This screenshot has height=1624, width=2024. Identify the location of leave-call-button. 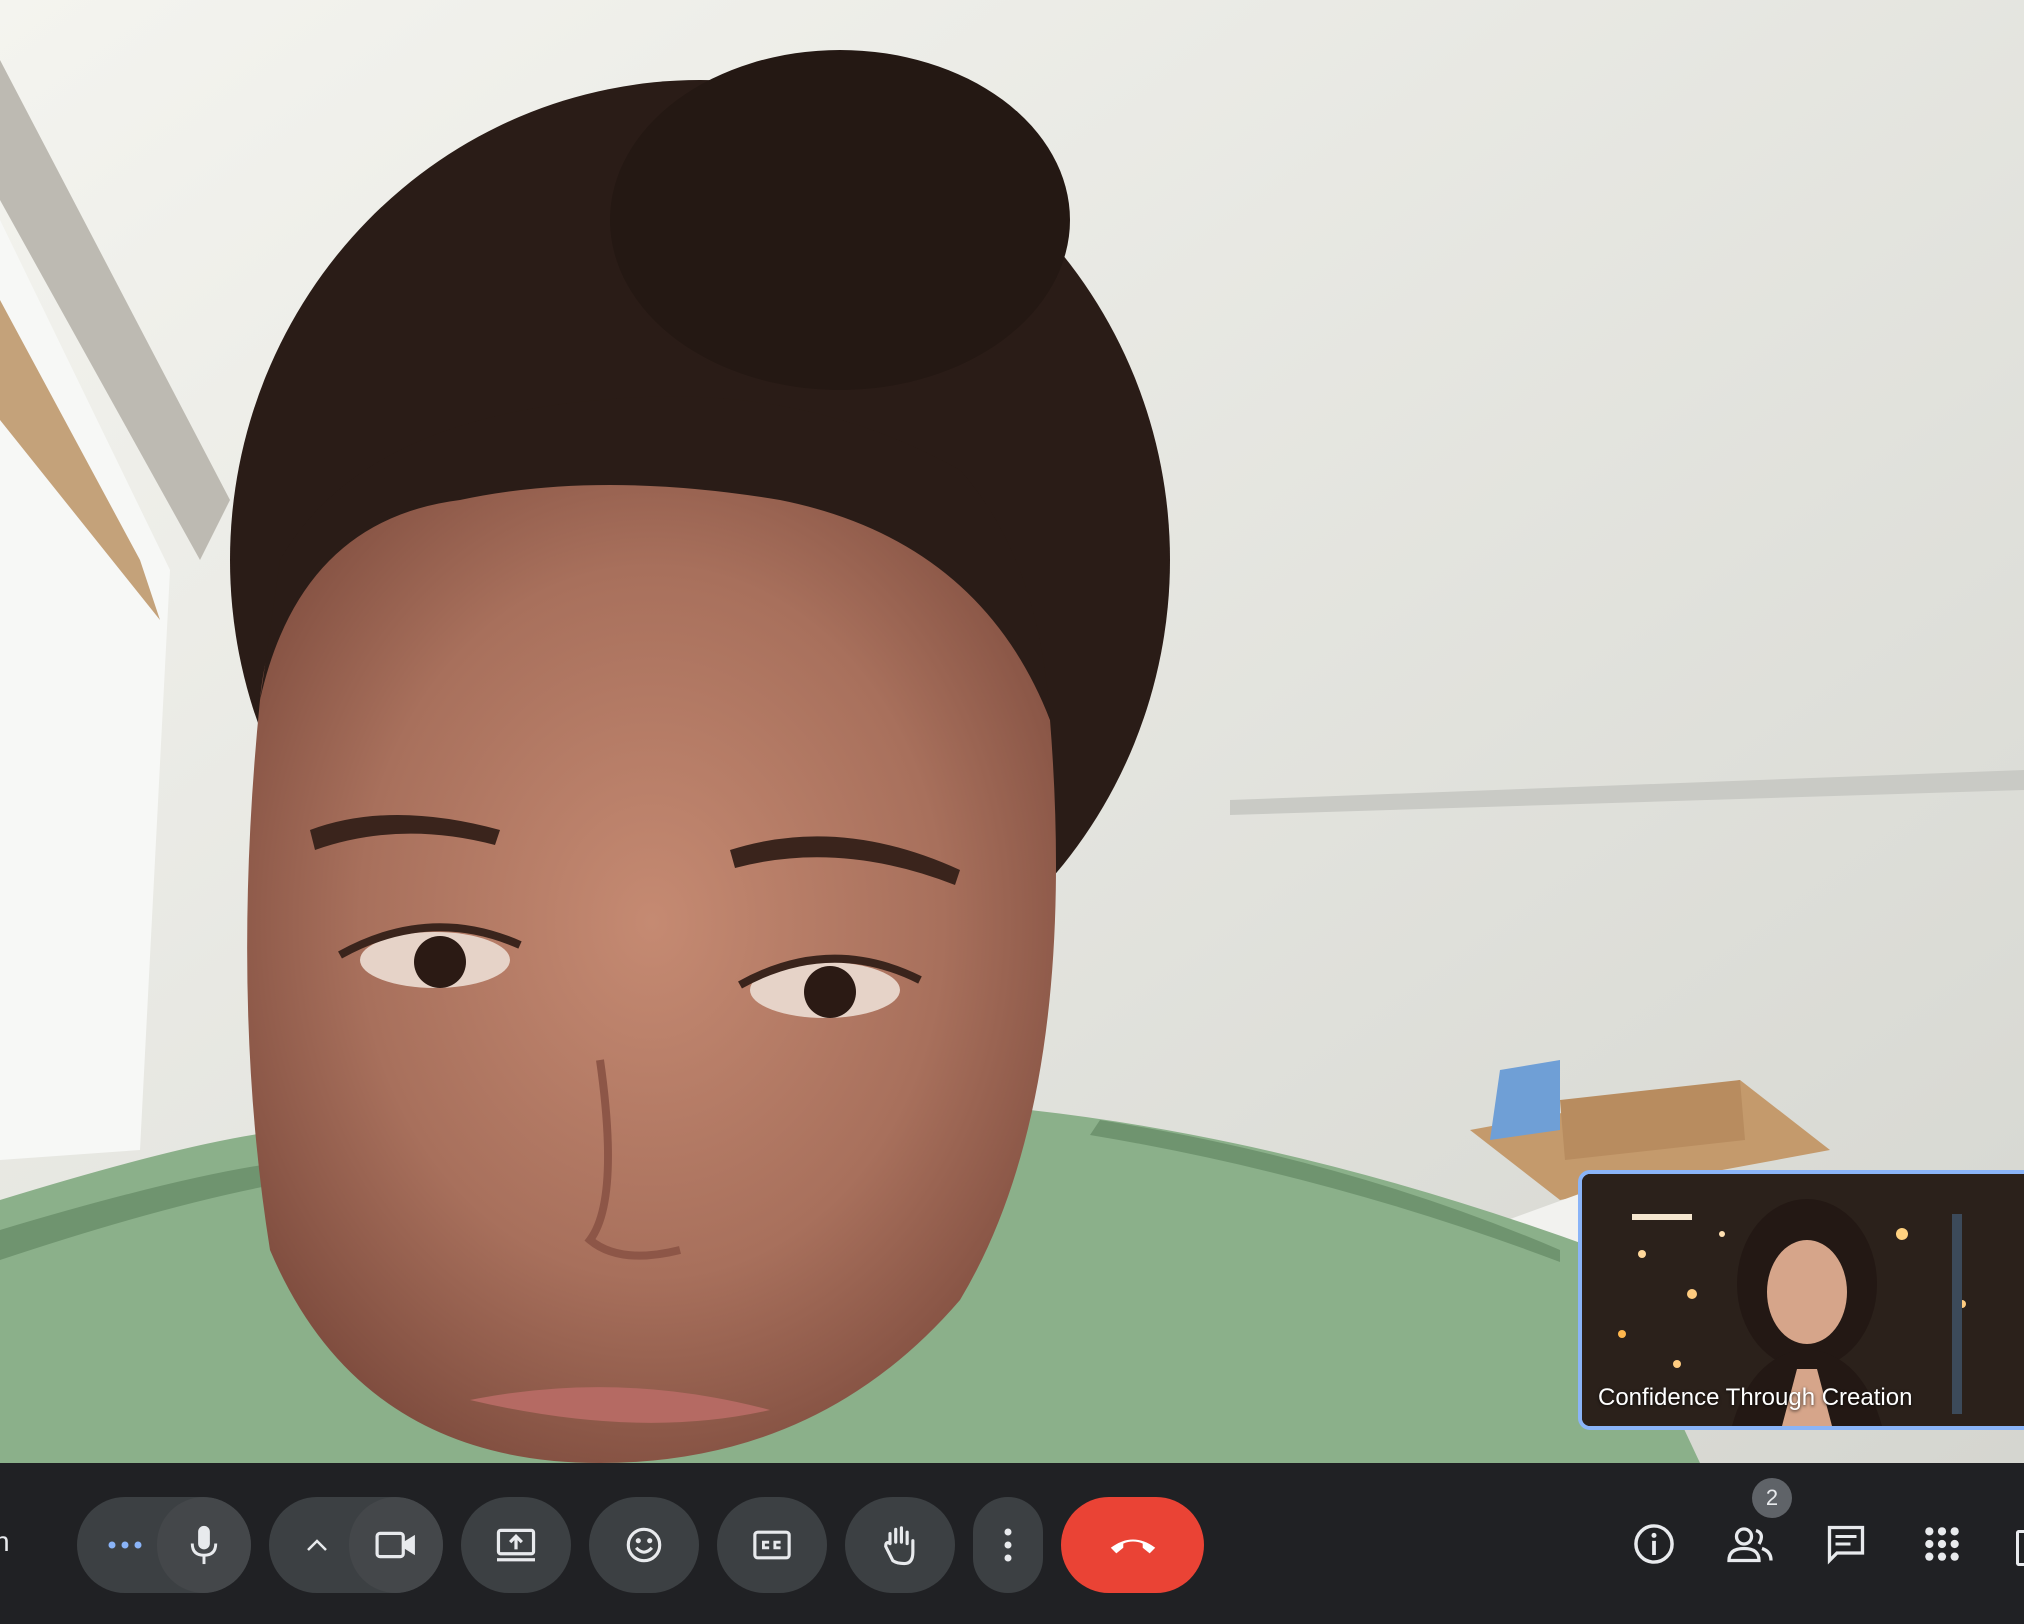
(1132, 1545).